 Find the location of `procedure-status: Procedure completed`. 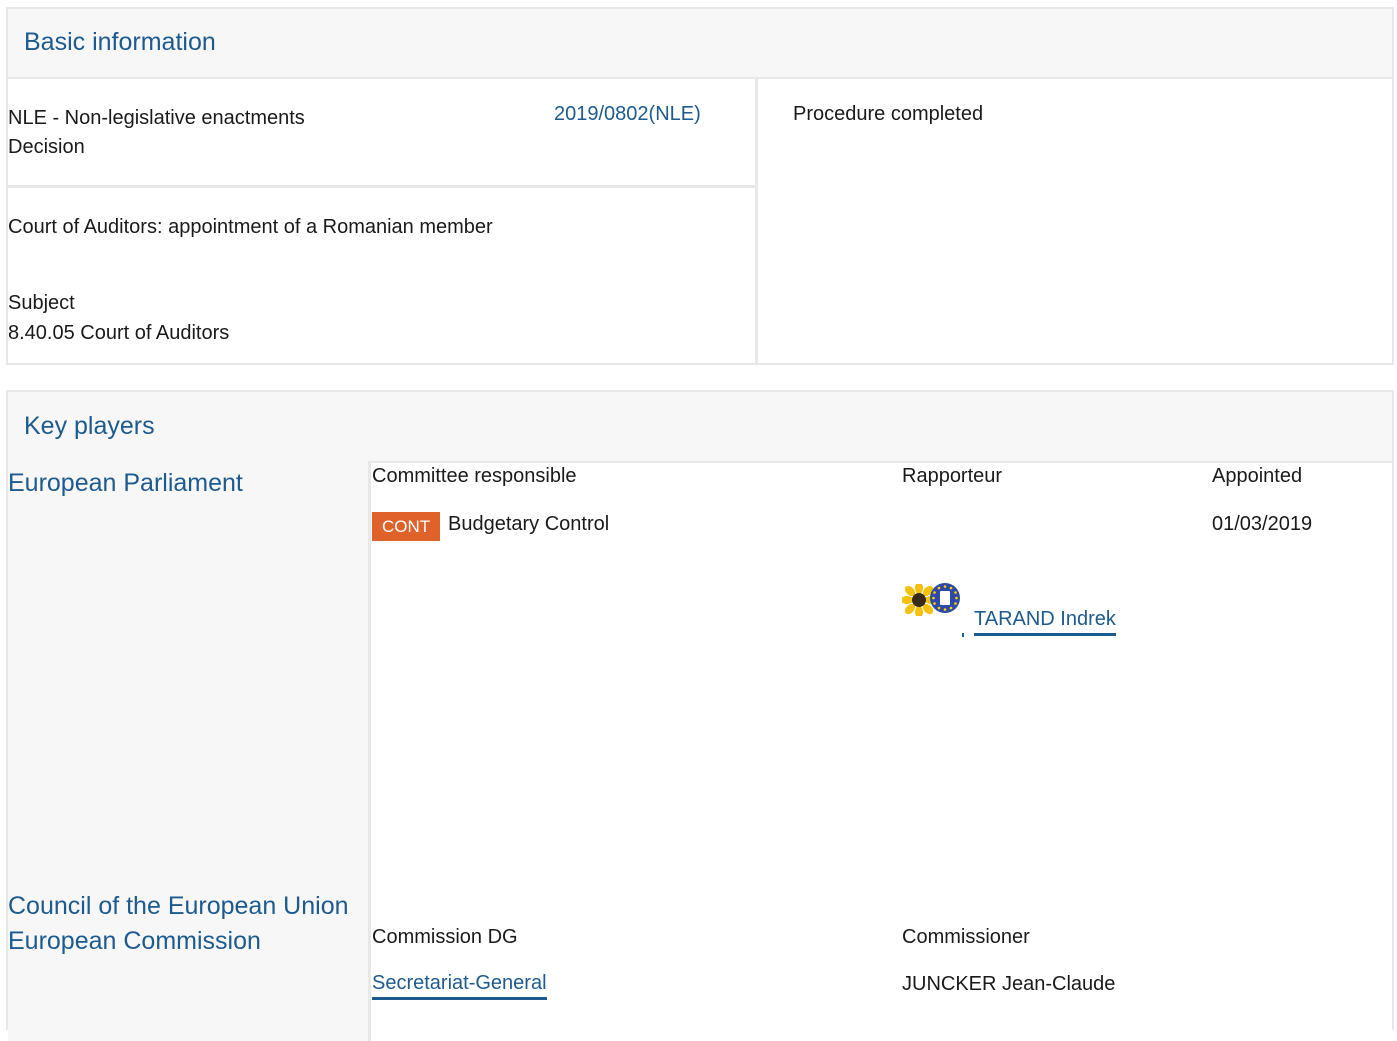

procedure-status: Procedure completed is located at coordinates (888, 114).